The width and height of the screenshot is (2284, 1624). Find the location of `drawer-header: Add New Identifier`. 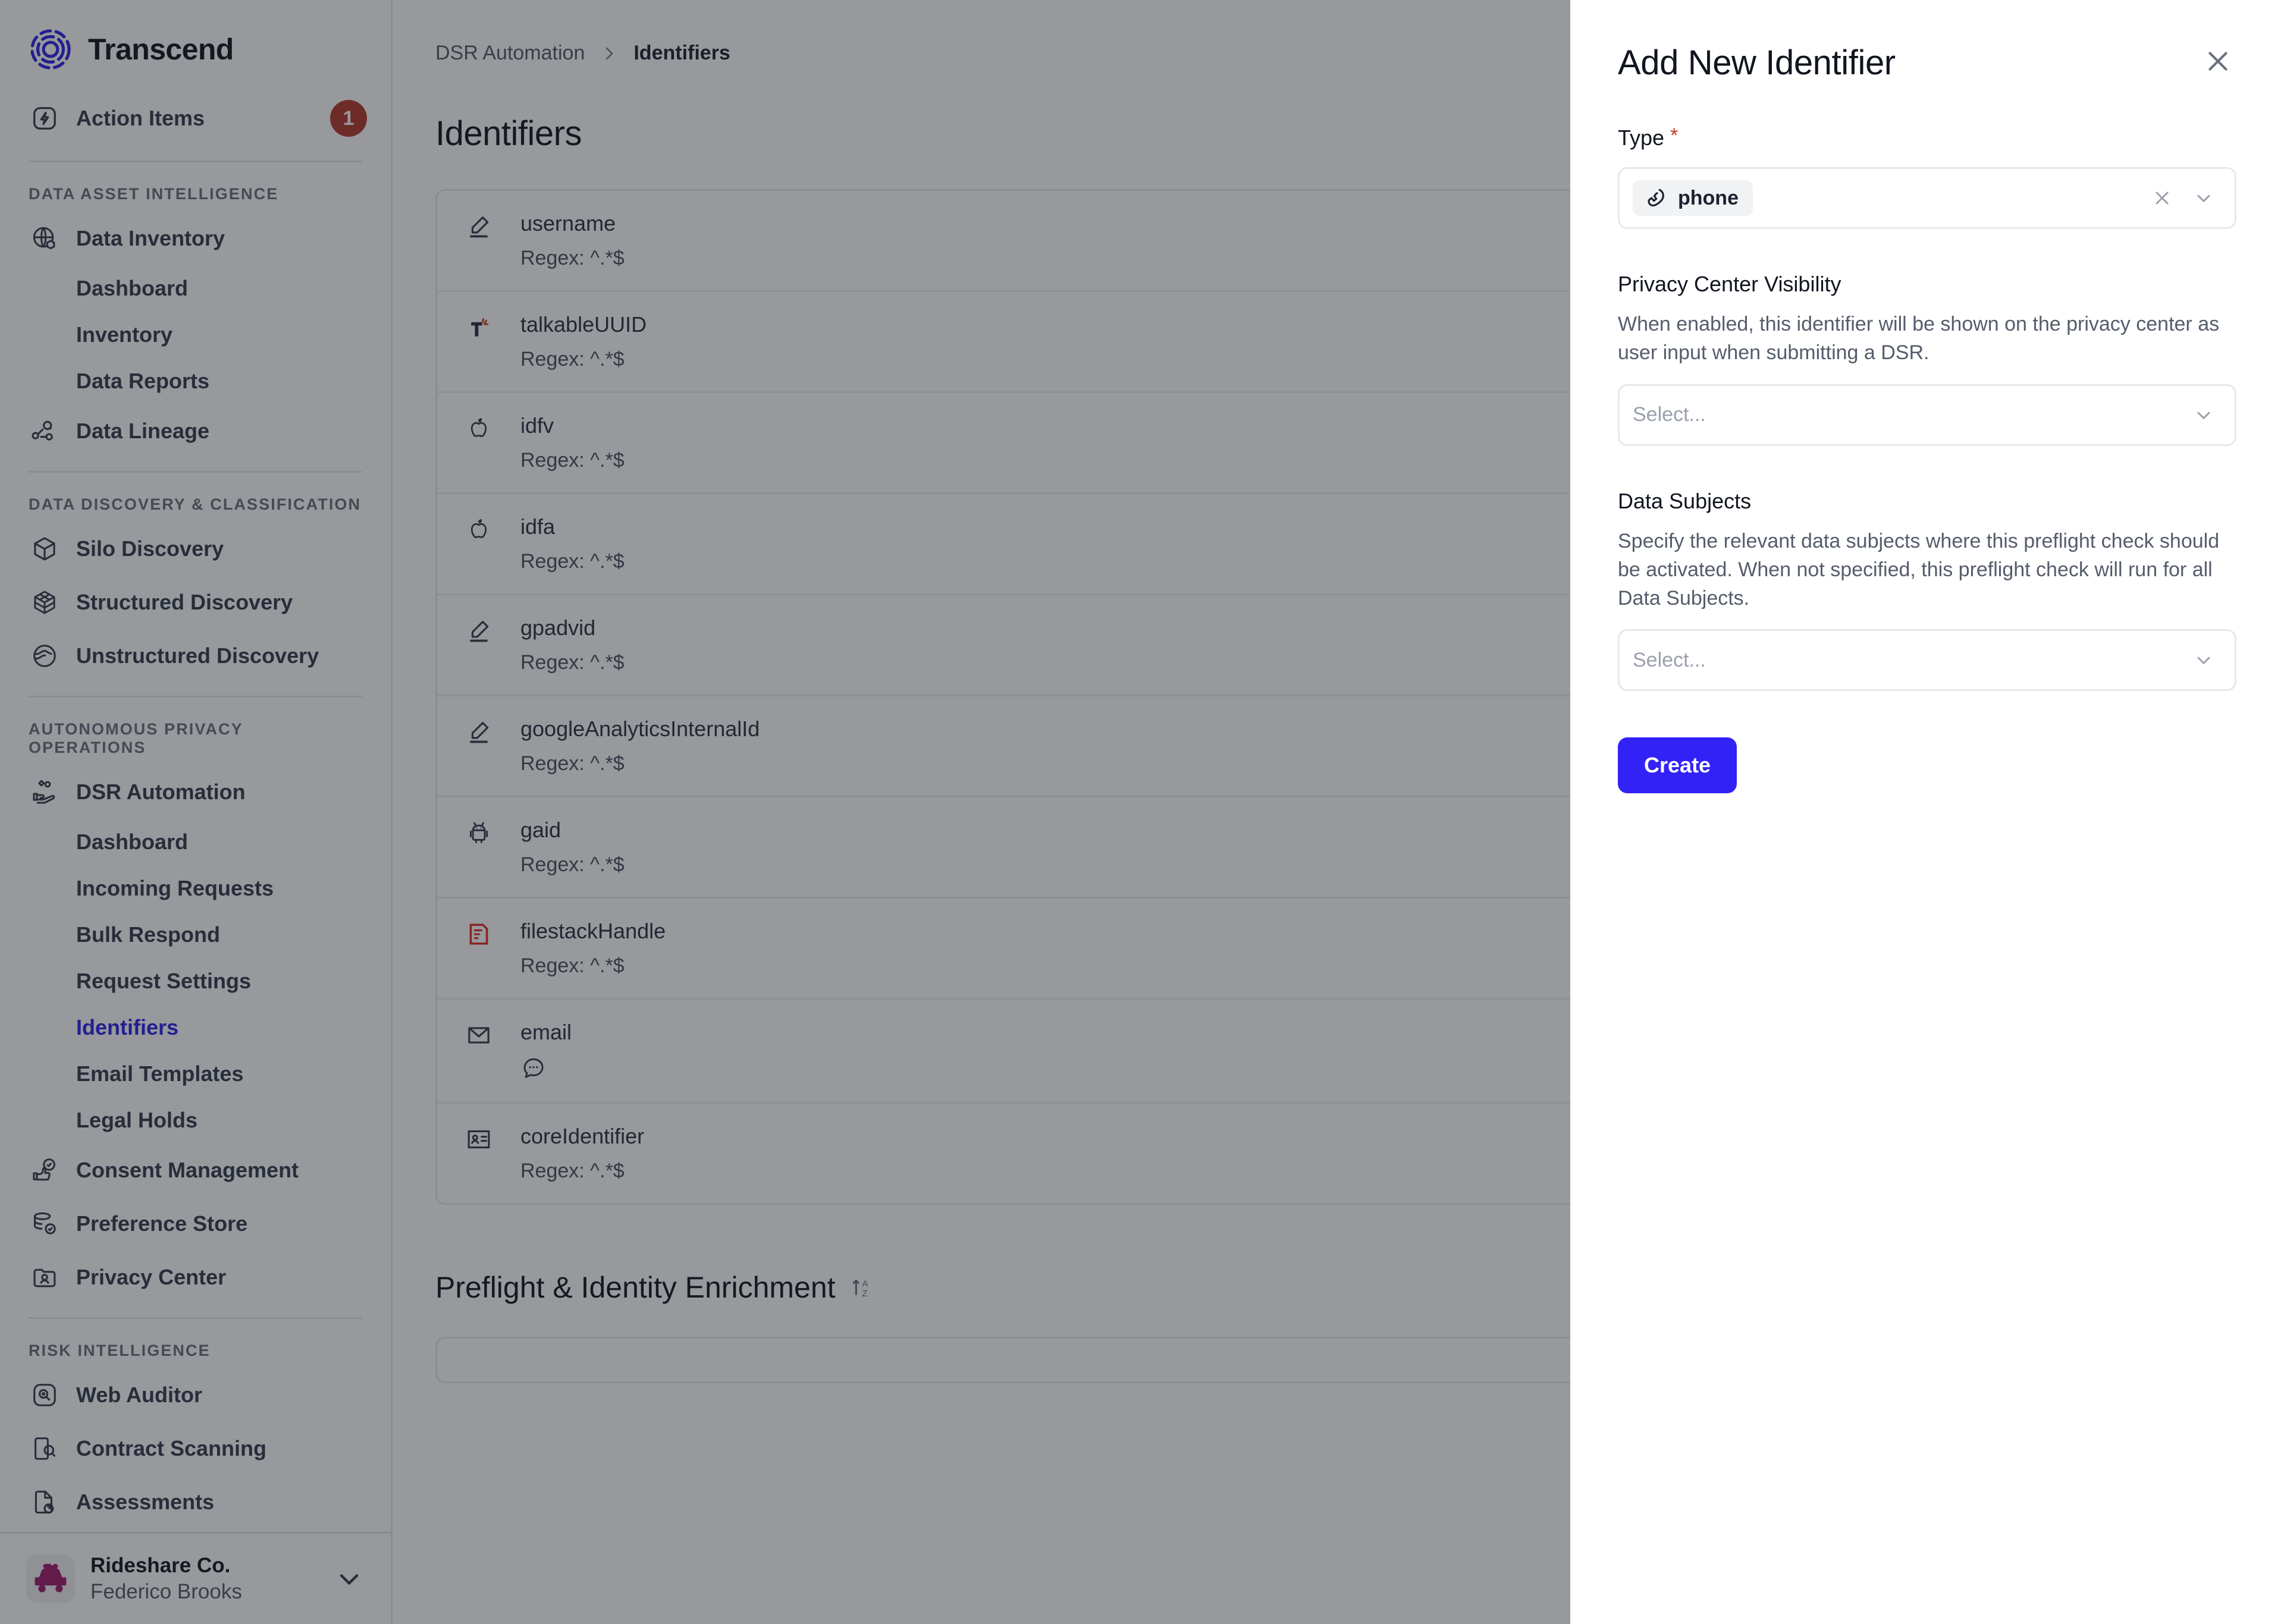

drawer-header: Add New Identifier is located at coordinates (1927, 63).